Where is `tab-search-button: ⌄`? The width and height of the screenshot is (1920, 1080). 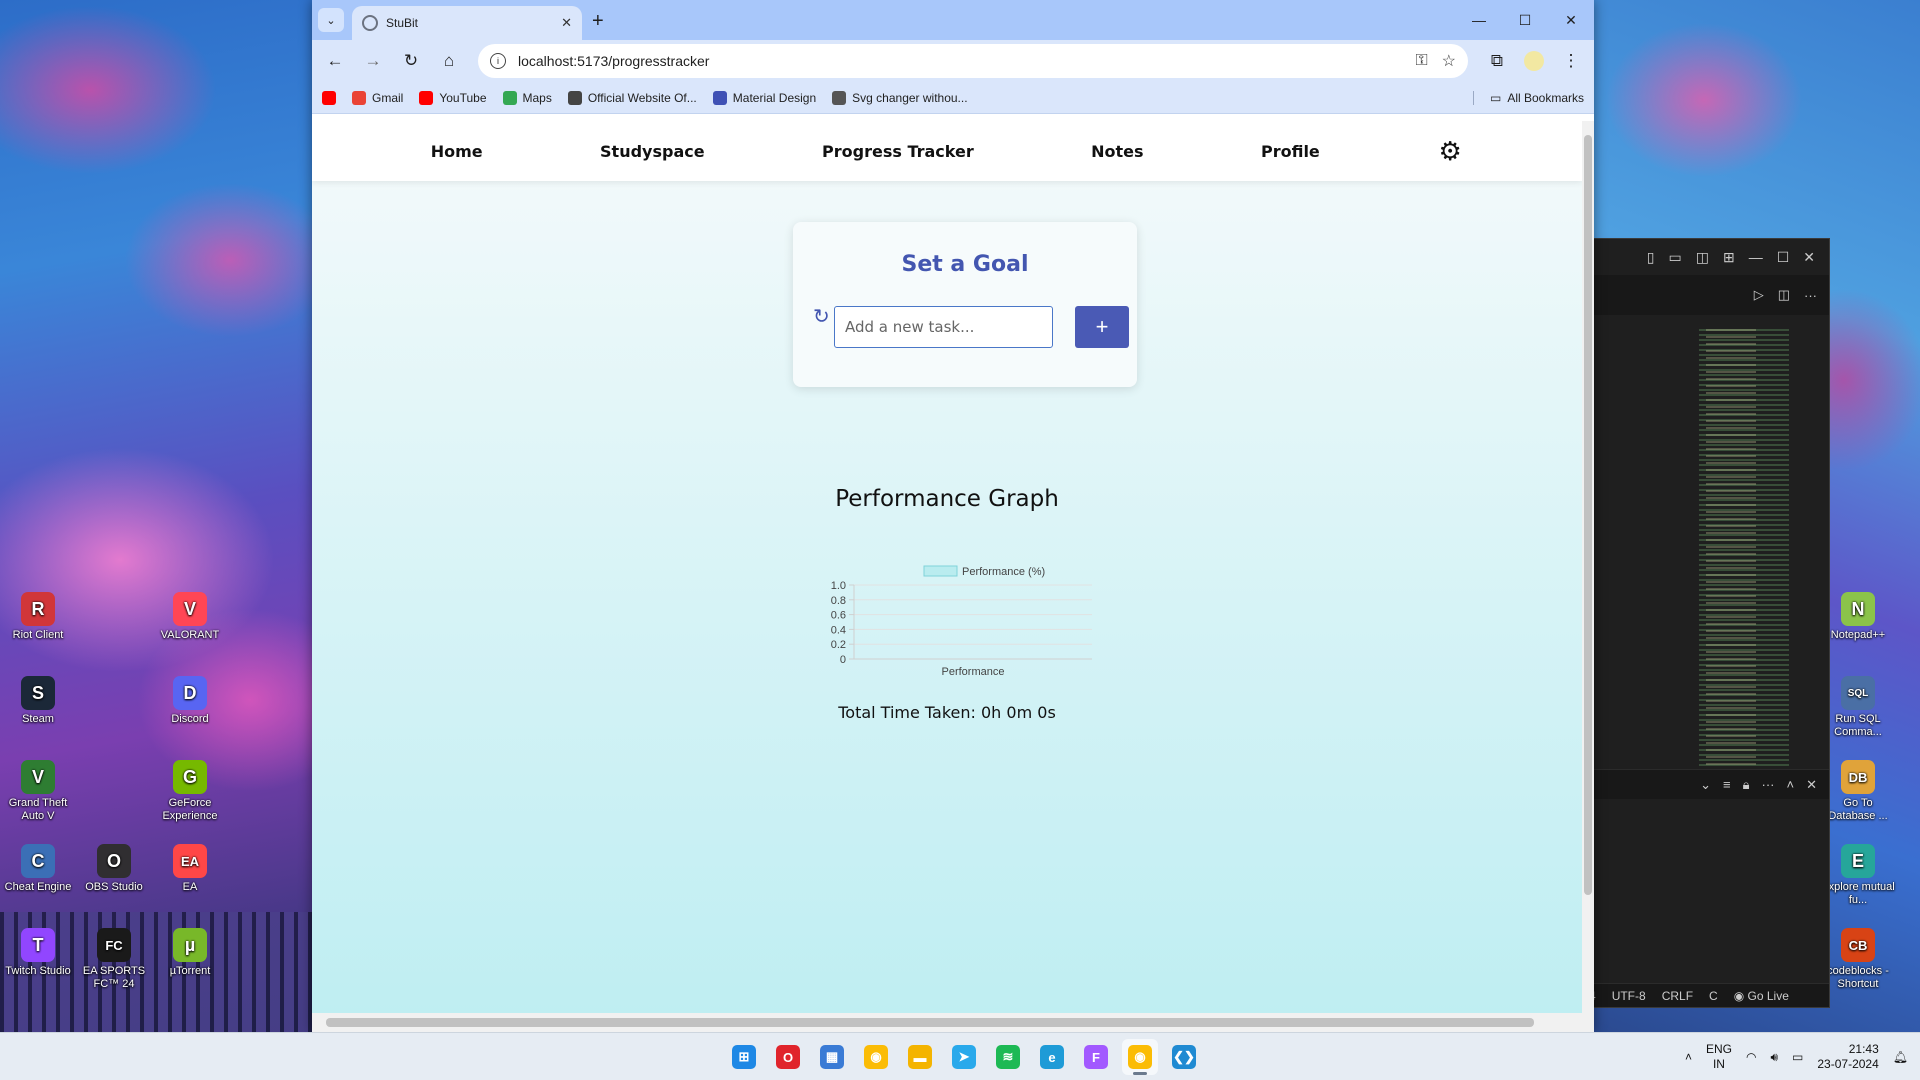 tab-search-button: ⌄ is located at coordinates (331, 20).